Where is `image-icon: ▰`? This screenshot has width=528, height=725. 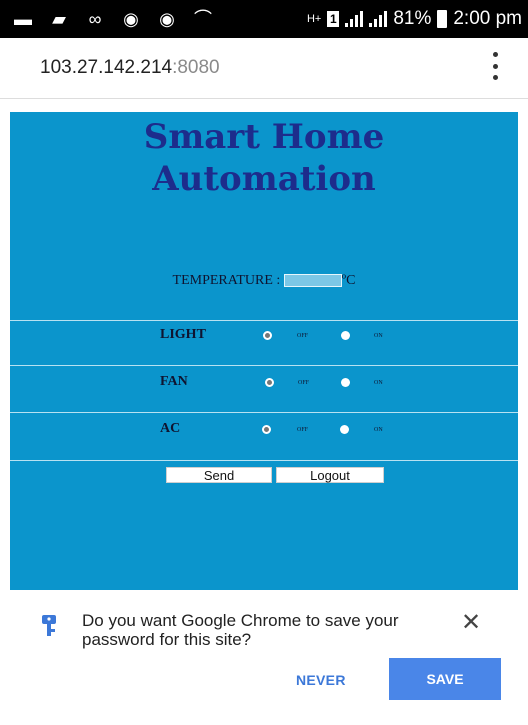 image-icon: ▰ is located at coordinates (59, 19).